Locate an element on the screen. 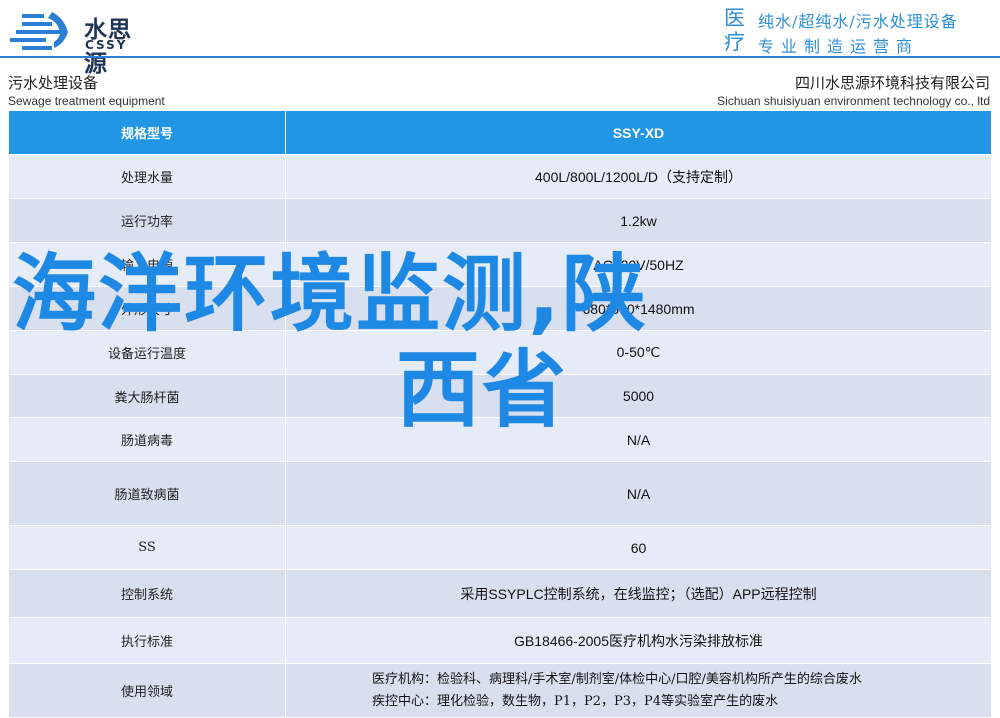 The image size is (1000, 718). row-value: 采用SSYPLC控制系统，在线监控；（选配）APP远程控制 is located at coordinates (638, 593).